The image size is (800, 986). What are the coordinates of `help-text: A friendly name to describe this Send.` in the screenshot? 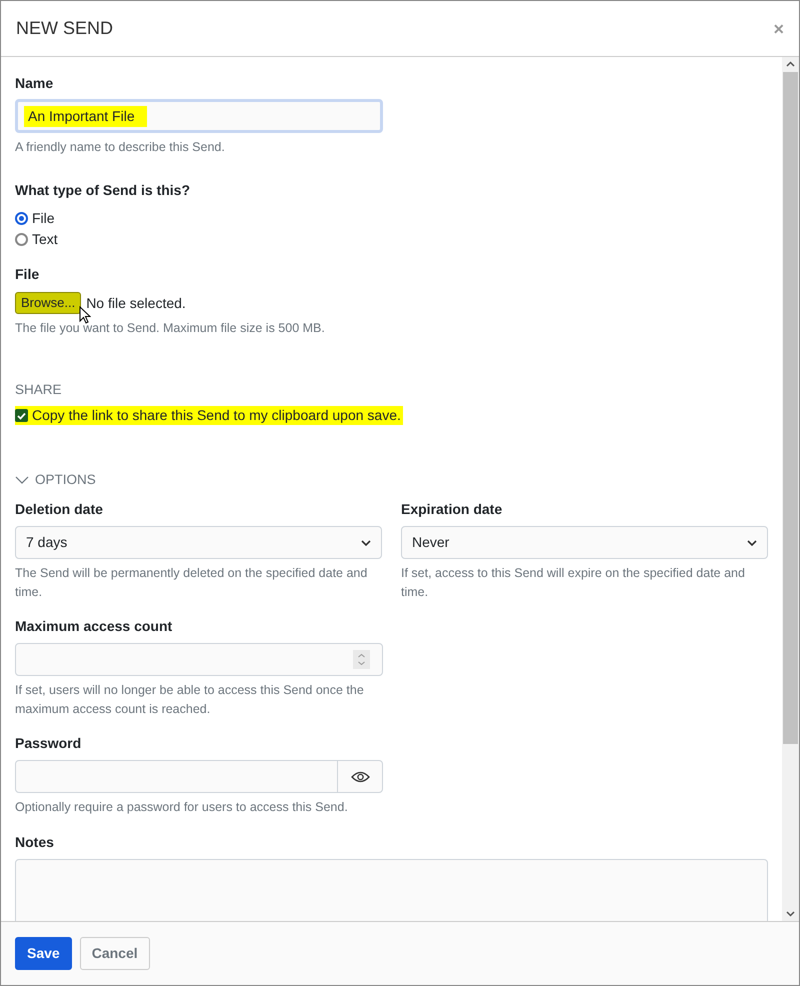 It's located at (120, 147).